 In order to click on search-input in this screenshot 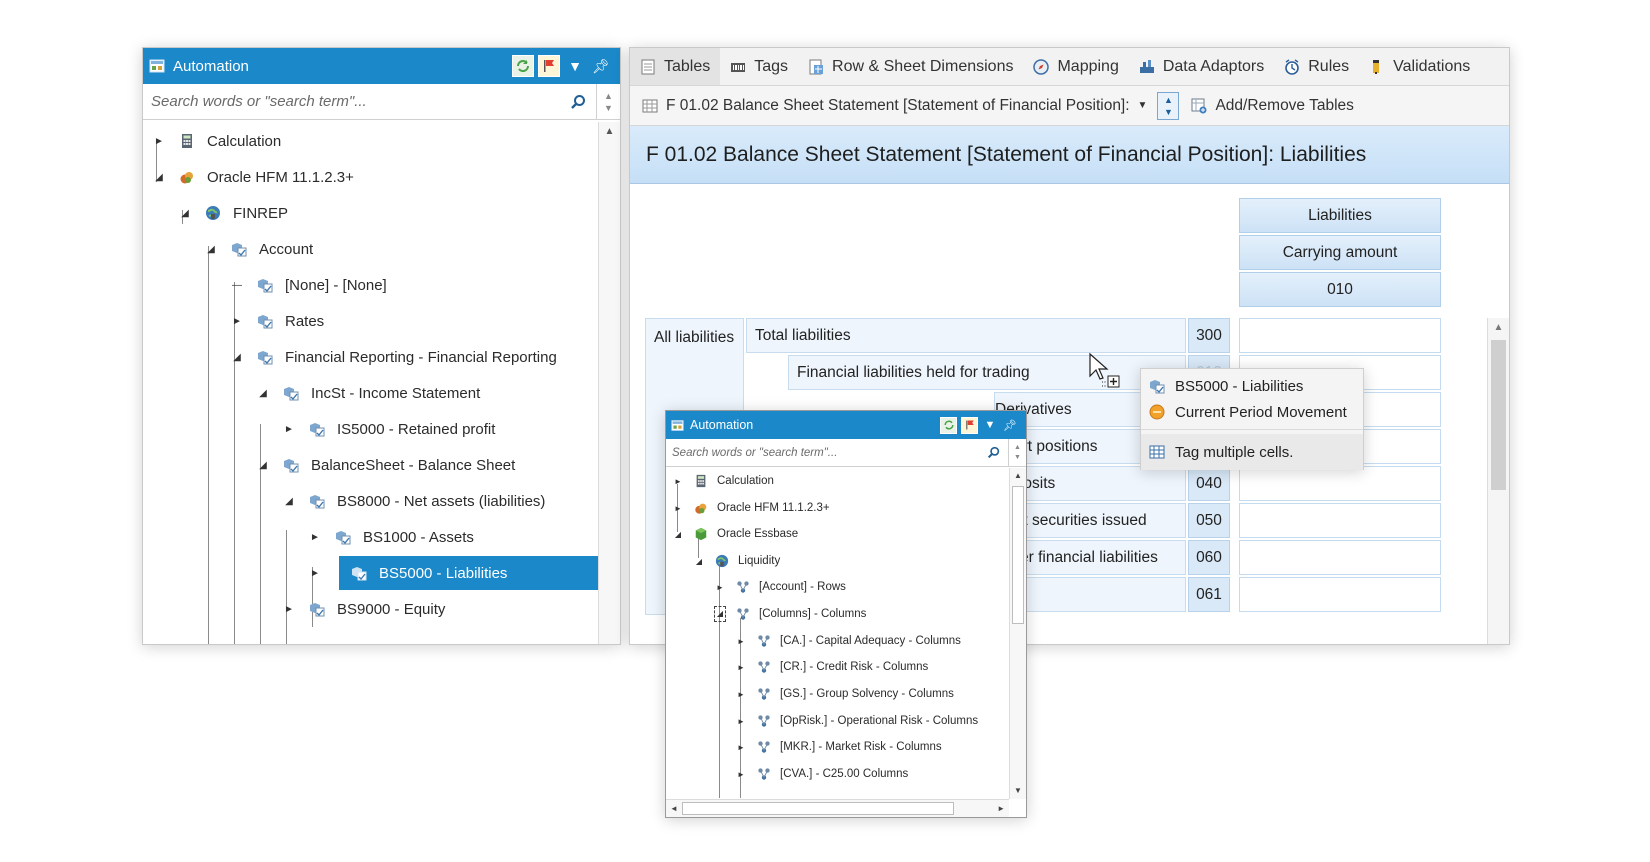, I will do `click(356, 101)`.